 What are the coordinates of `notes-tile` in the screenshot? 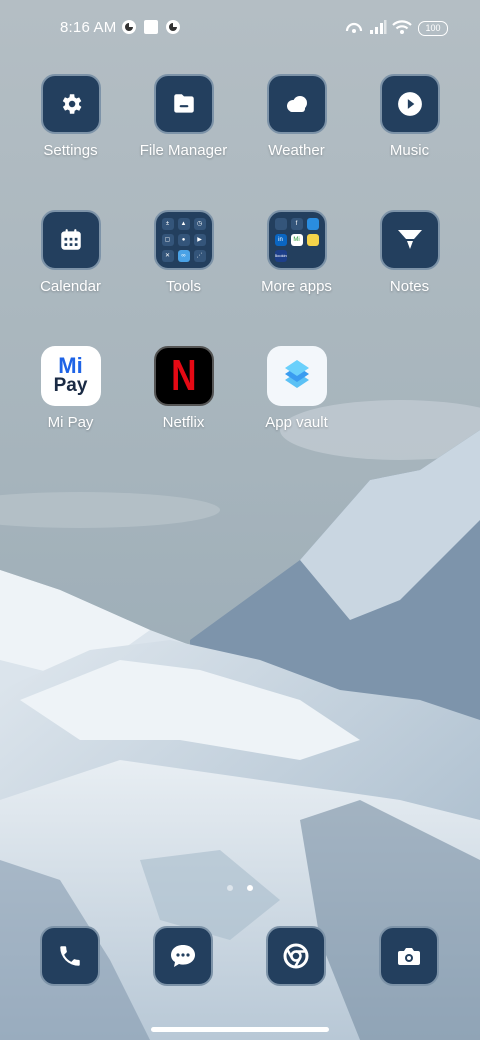 It's located at (409, 240).